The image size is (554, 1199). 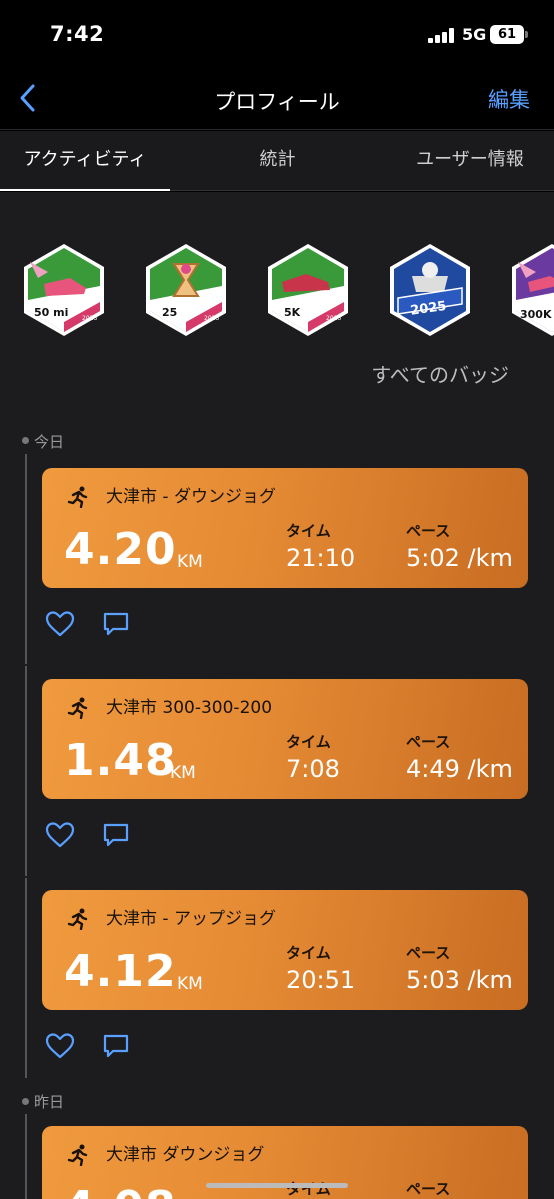 I want to click on back-button, so click(x=30, y=98).